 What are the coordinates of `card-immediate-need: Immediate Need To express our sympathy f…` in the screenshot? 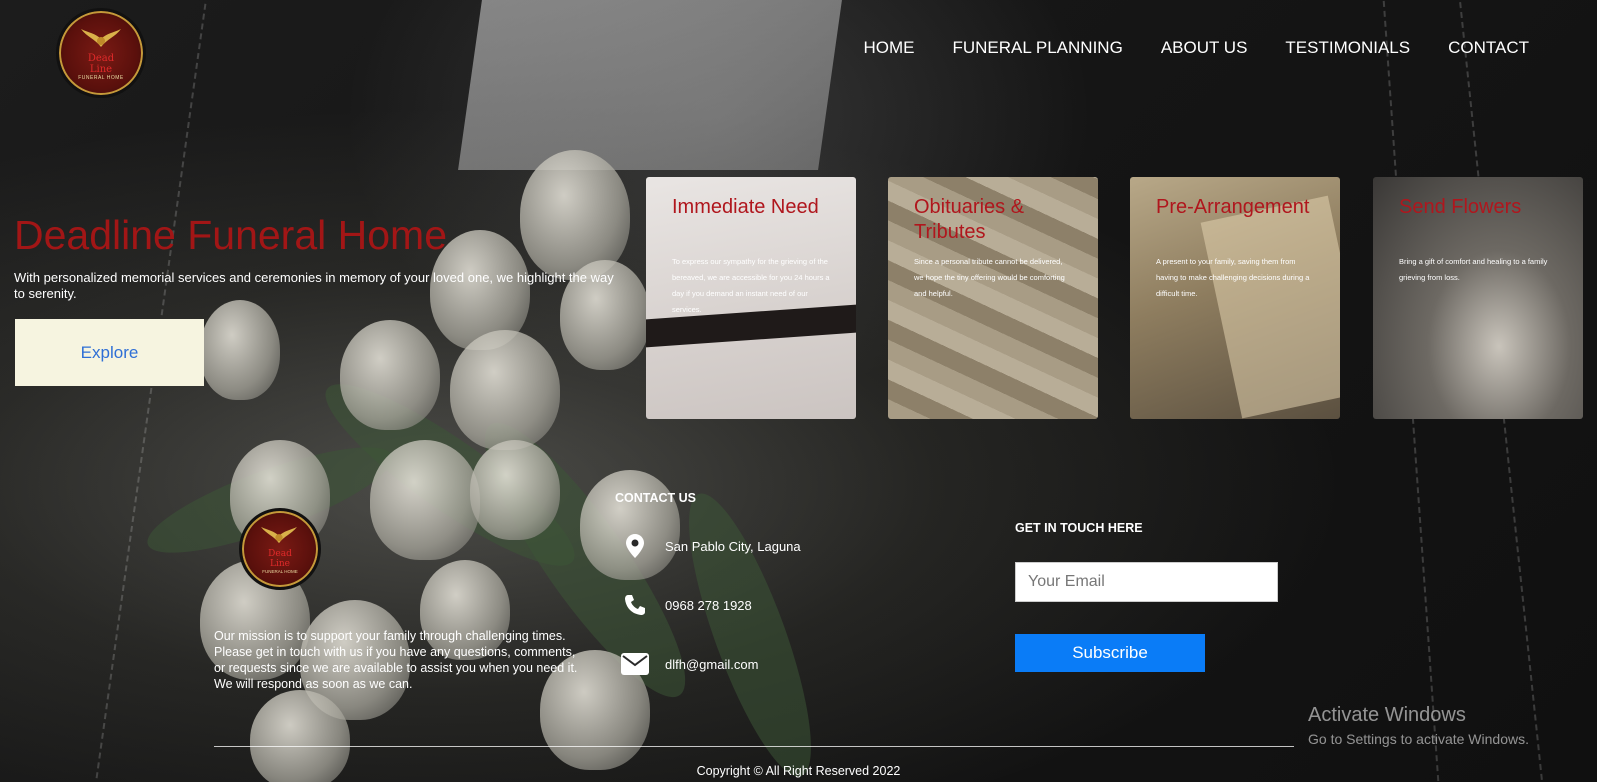 It's located at (751, 298).